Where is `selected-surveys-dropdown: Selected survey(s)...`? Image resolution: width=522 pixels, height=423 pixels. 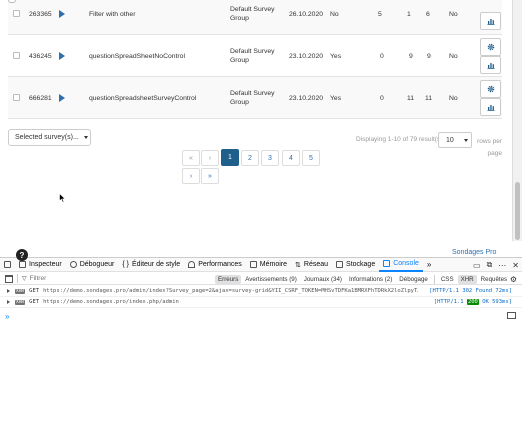
selected-surveys-dropdown: Selected survey(s)... is located at coordinates (49, 137).